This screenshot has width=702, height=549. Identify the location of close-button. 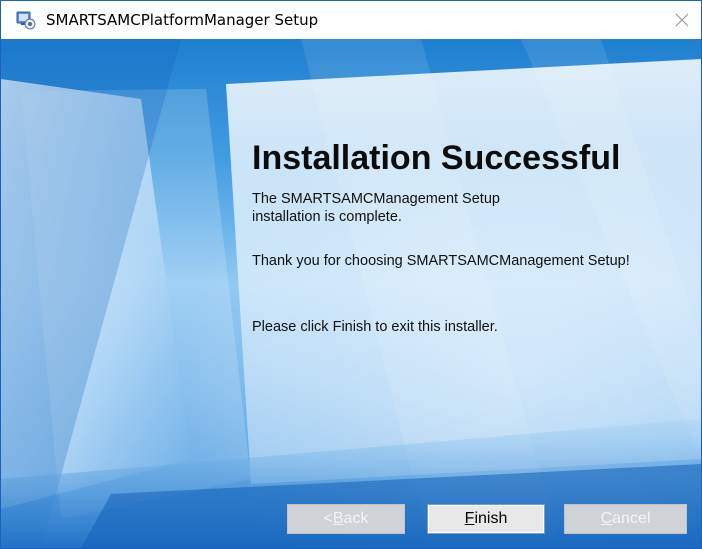
(682, 20).